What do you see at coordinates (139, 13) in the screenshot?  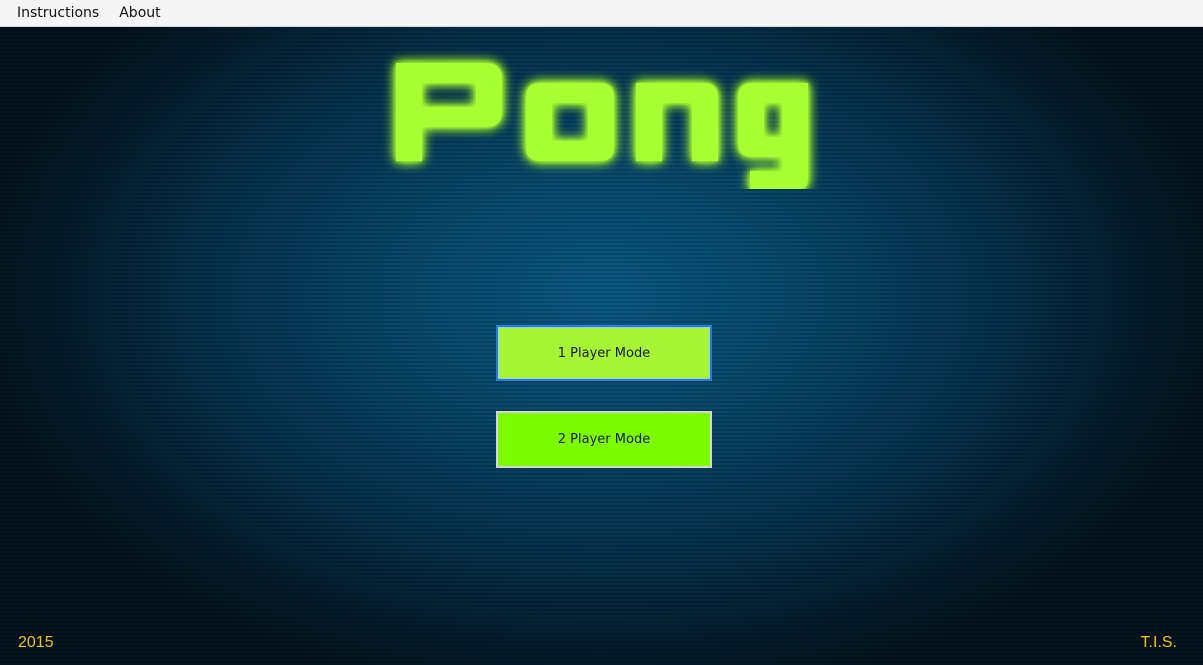 I see `menu-about: About` at bounding box center [139, 13].